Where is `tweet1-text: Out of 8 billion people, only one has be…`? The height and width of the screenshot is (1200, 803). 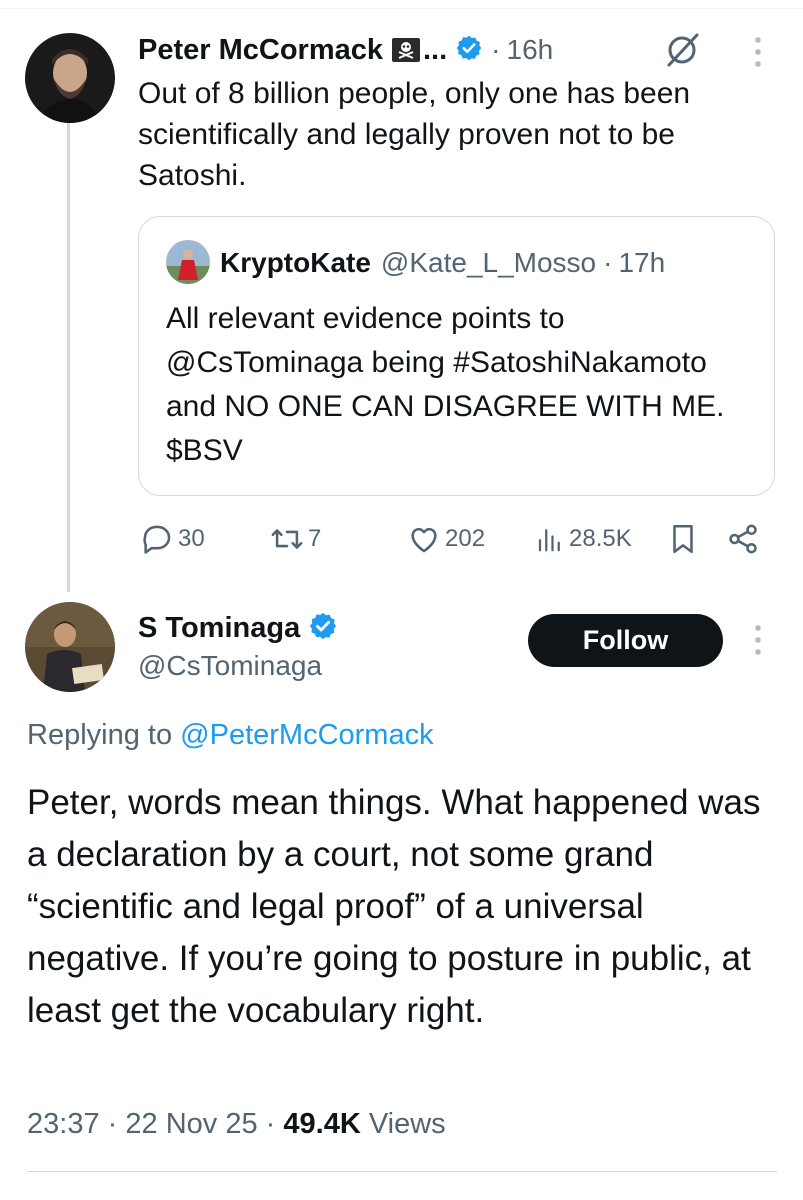
tweet1-text: Out of 8 billion people, only one has be… is located at coordinates (414, 134).